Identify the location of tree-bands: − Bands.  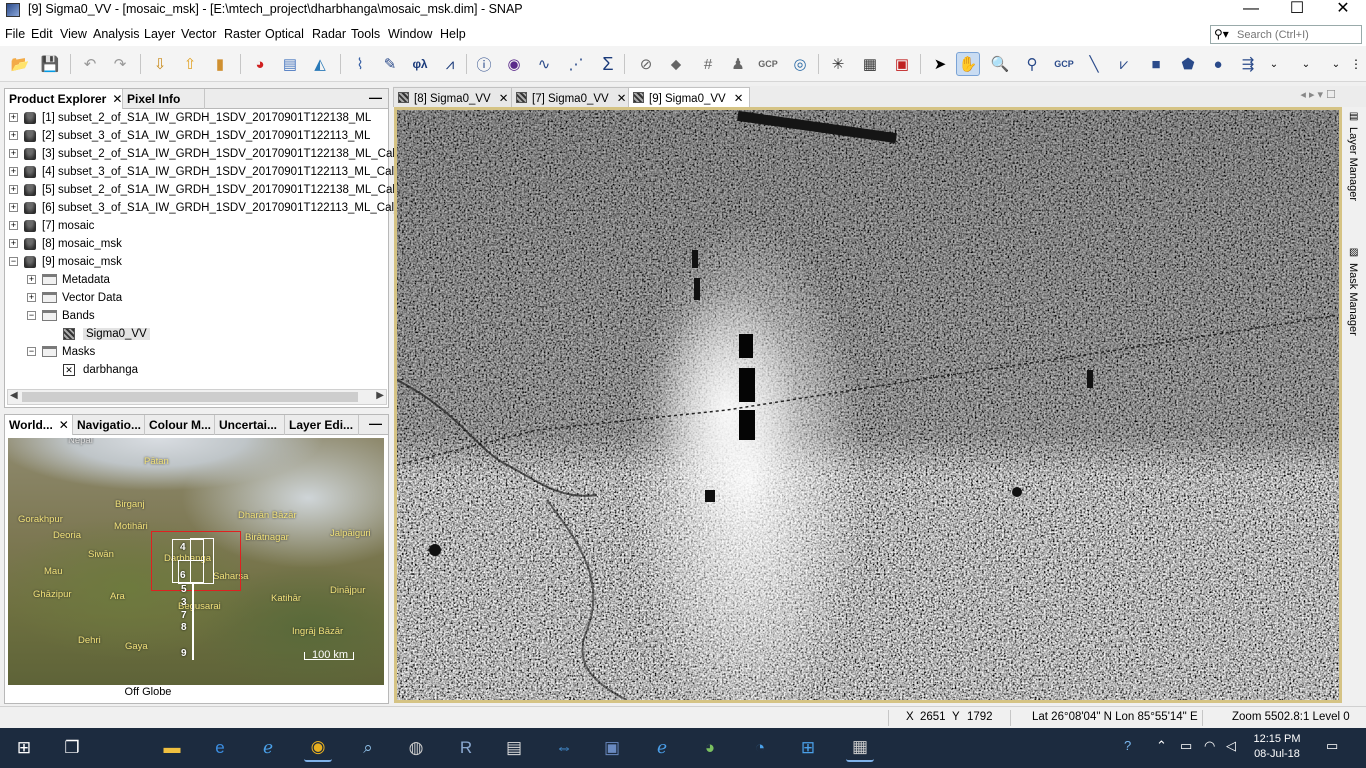
(61, 316).